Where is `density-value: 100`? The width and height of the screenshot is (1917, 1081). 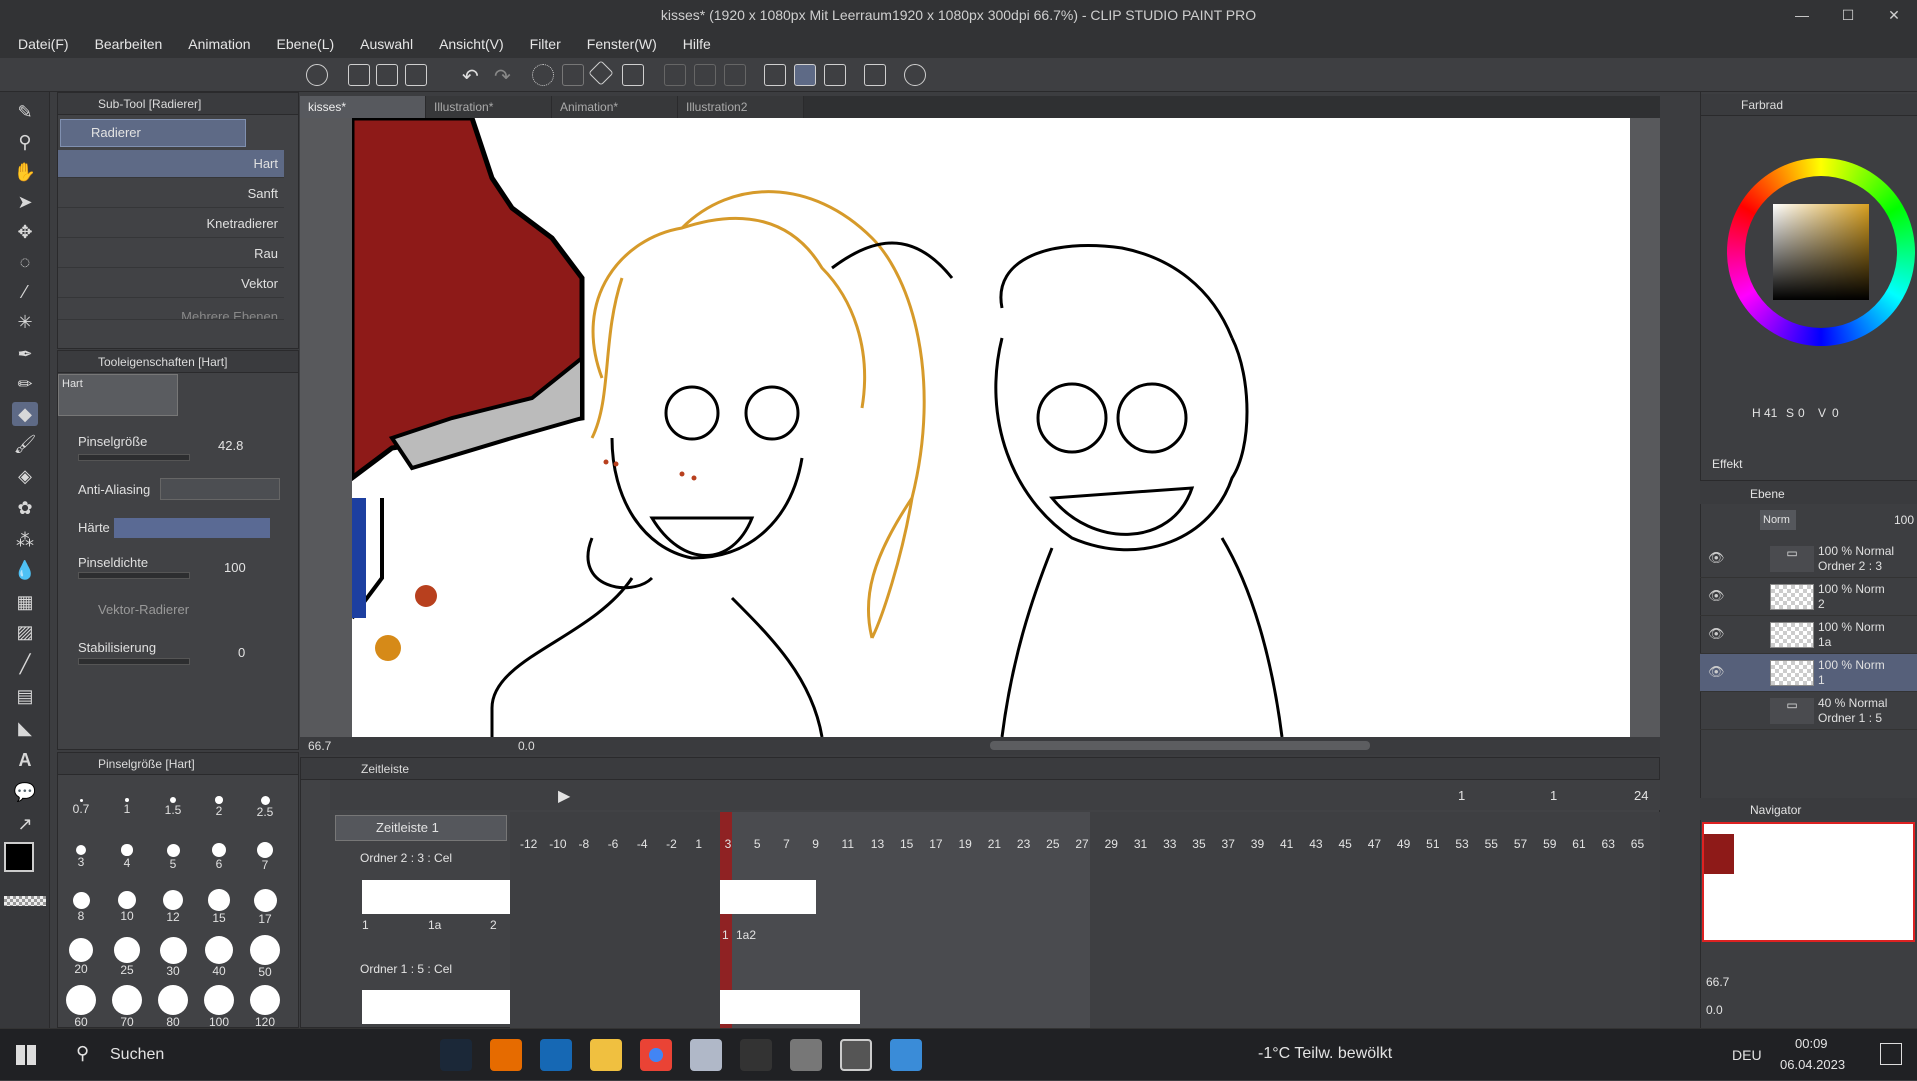 density-value: 100 is located at coordinates (235, 567).